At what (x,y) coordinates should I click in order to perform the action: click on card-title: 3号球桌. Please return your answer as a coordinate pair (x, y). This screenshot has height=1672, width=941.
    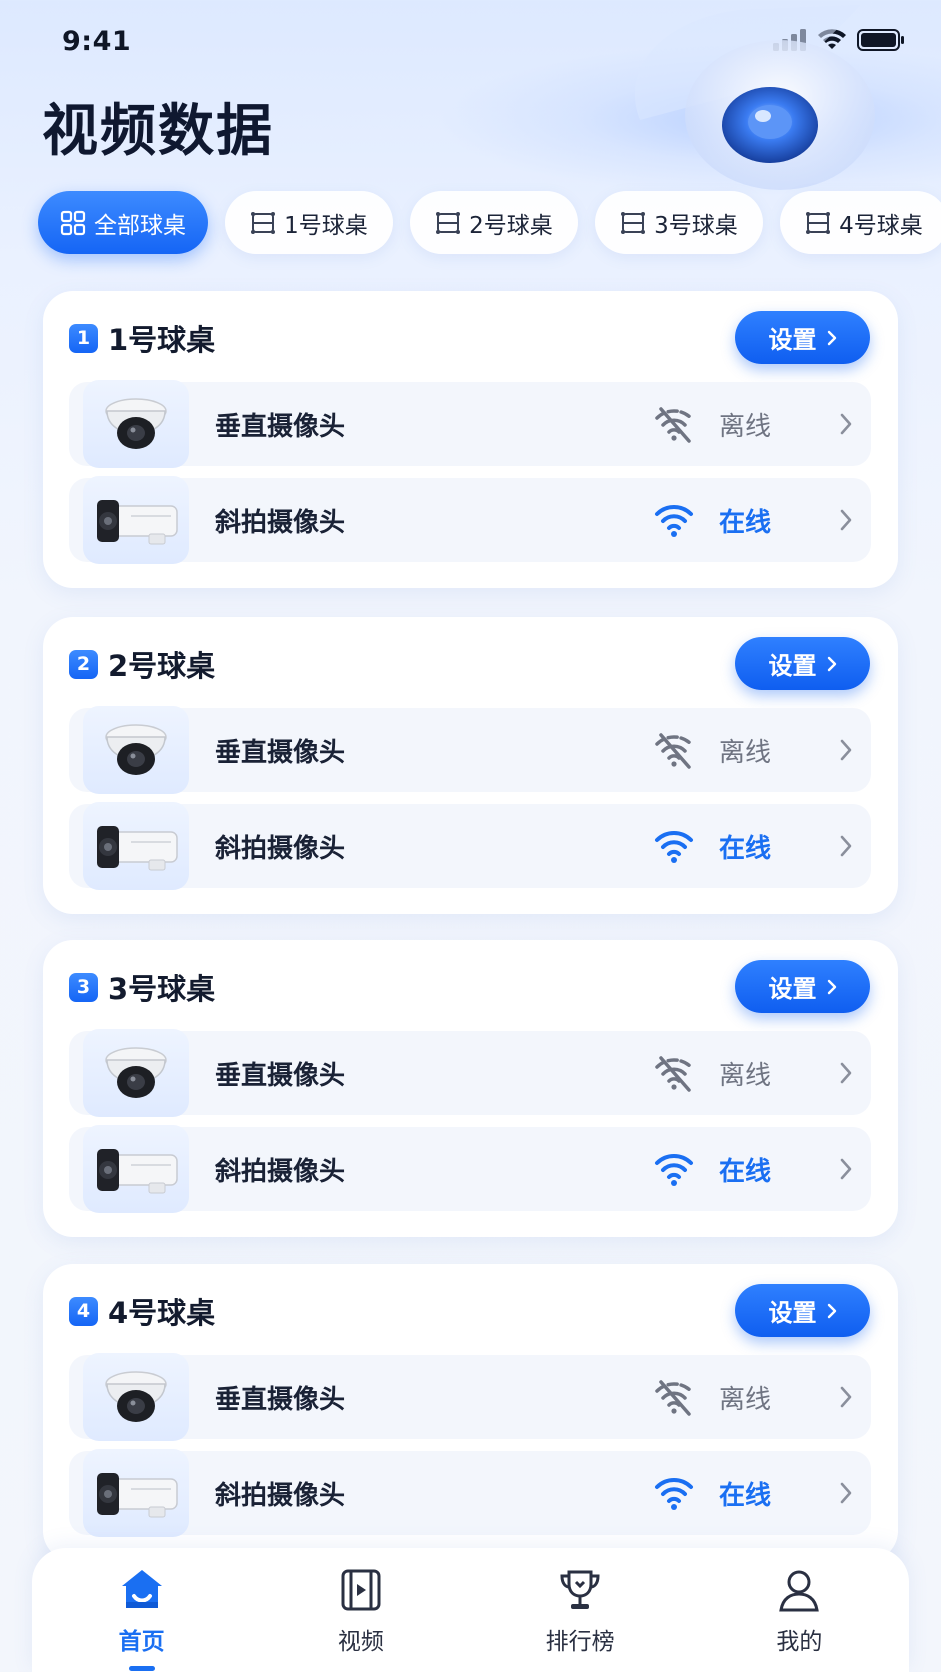
    Looking at the image, I should click on (162, 989).